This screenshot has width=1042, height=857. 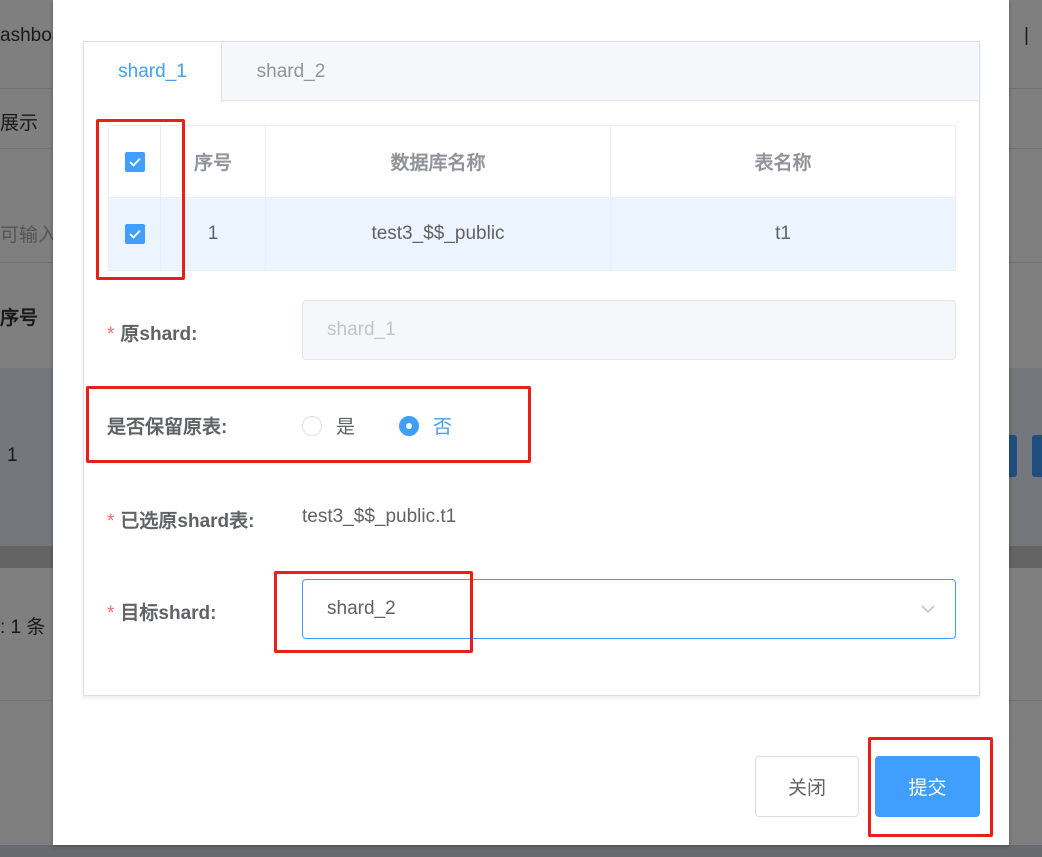 What do you see at coordinates (168, 613) in the screenshot?
I see `target-shard-label-text: 目标shard:` at bounding box center [168, 613].